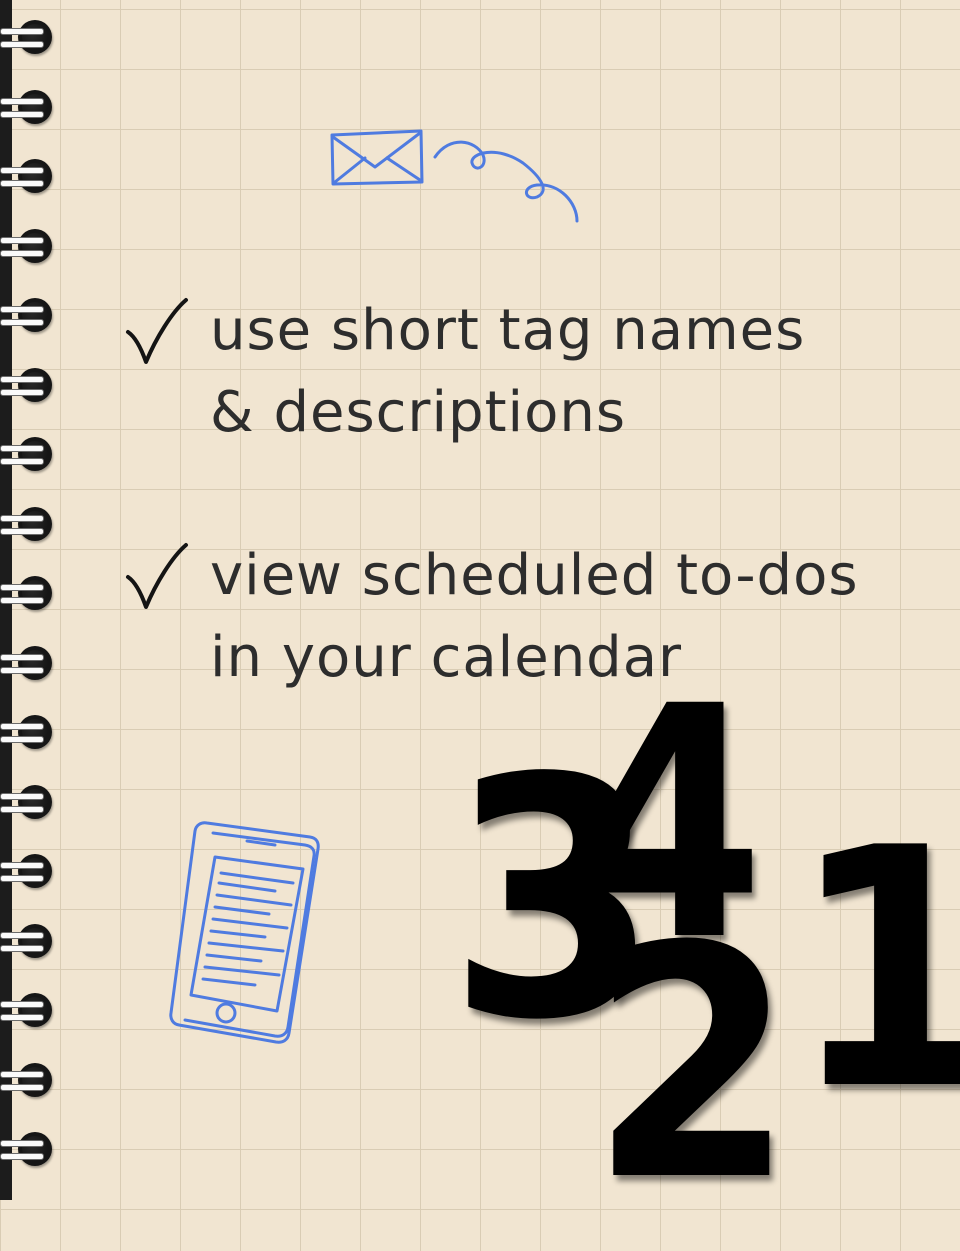 Image resolution: width=960 pixels, height=1251 pixels. I want to click on envelope-icon, so click(454, 176).